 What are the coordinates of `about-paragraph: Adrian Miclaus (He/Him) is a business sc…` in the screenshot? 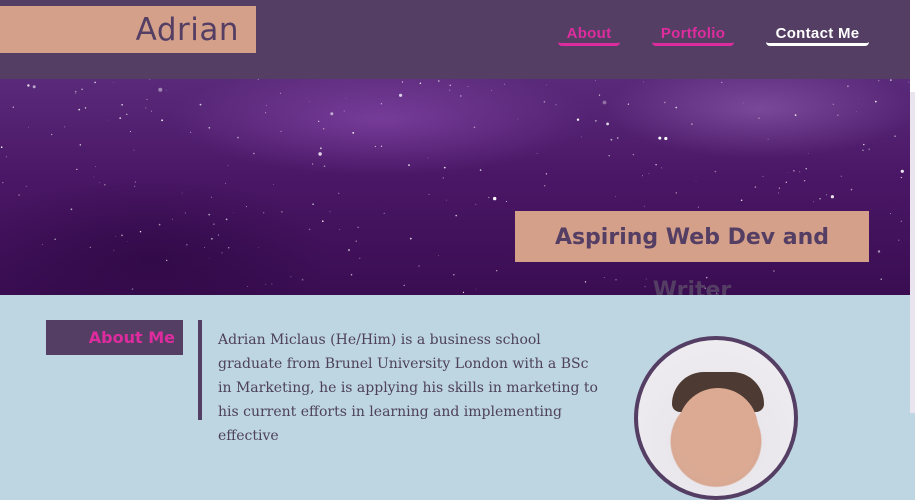 It's located at (408, 388).